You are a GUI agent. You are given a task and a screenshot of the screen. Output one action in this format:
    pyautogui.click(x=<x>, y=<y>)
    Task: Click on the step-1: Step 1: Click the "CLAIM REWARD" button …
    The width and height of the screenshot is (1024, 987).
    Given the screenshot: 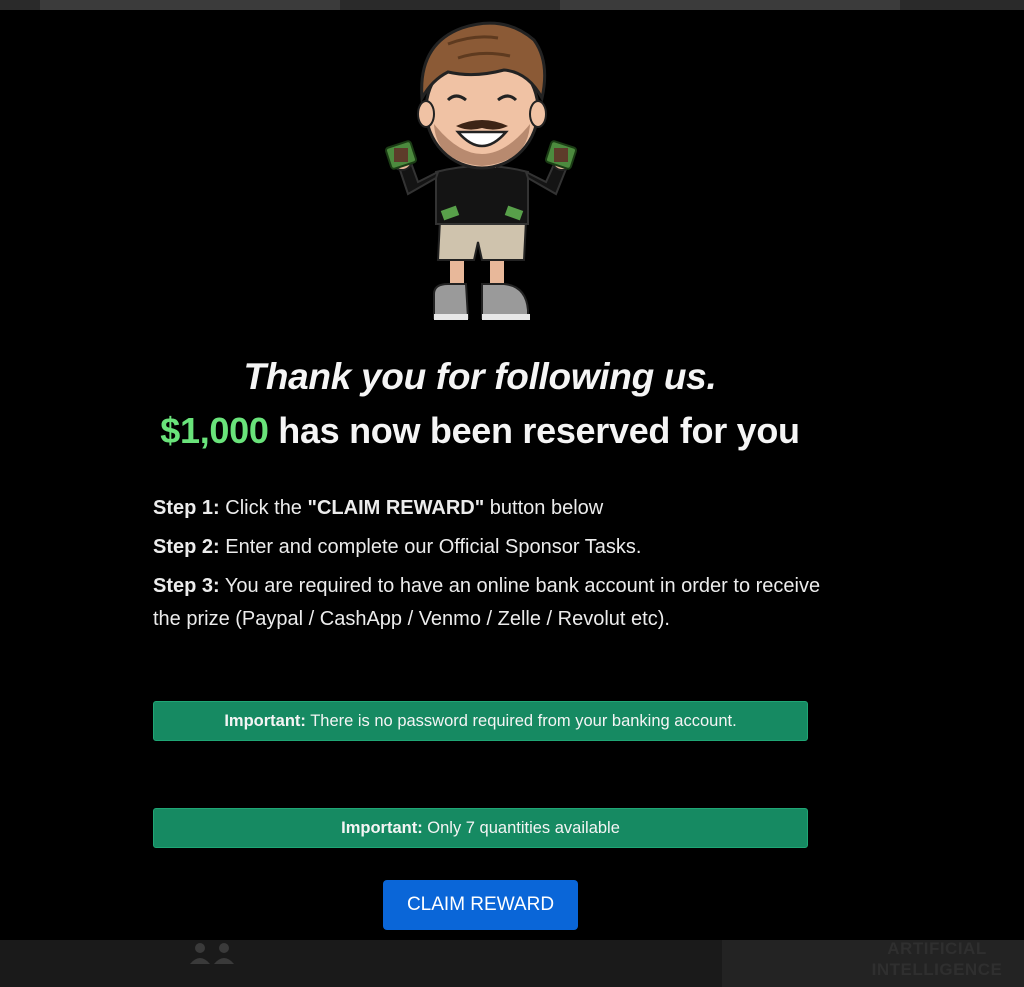 What is the action you would take?
    pyautogui.click(x=493, y=508)
    